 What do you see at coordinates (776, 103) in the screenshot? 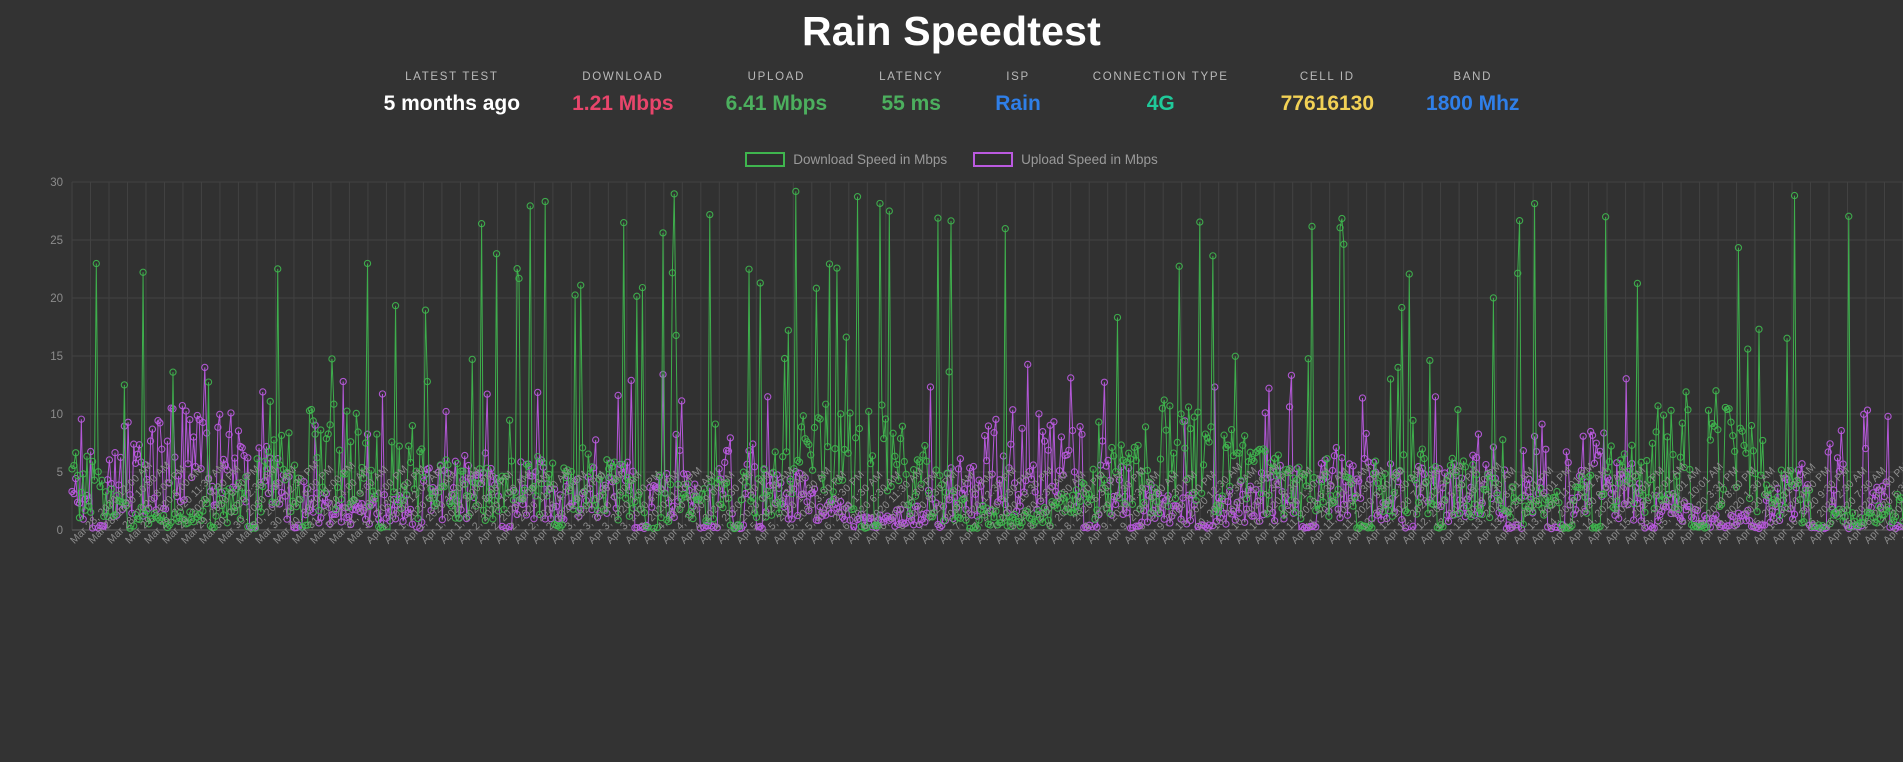
I see `stat-value: 6.41 Mbps` at bounding box center [776, 103].